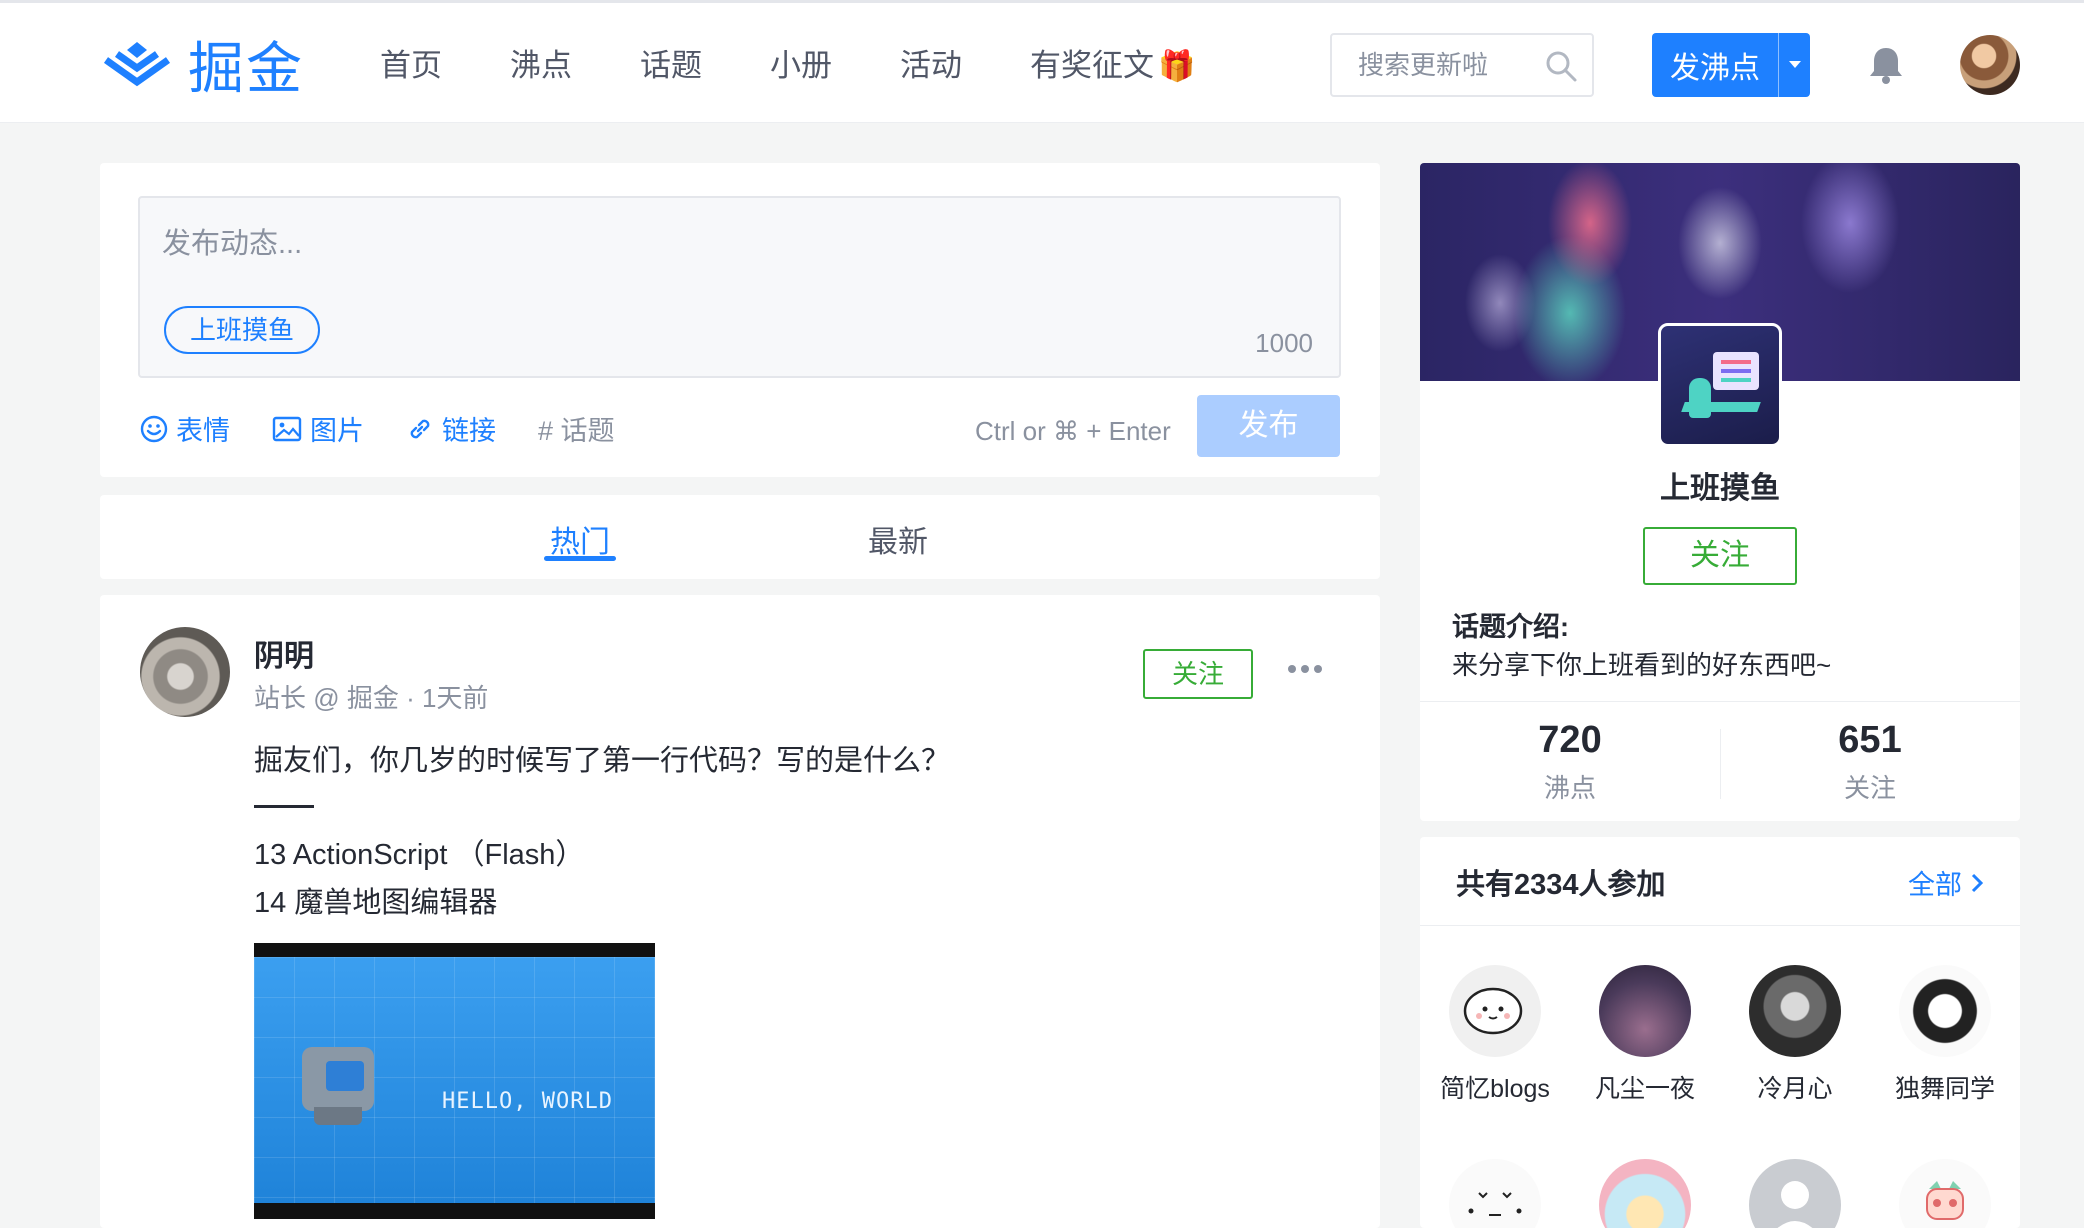 This screenshot has height=1228, width=2084. Describe the element at coordinates (411, 66) in the screenshot. I see `nav-home: 首页` at that location.